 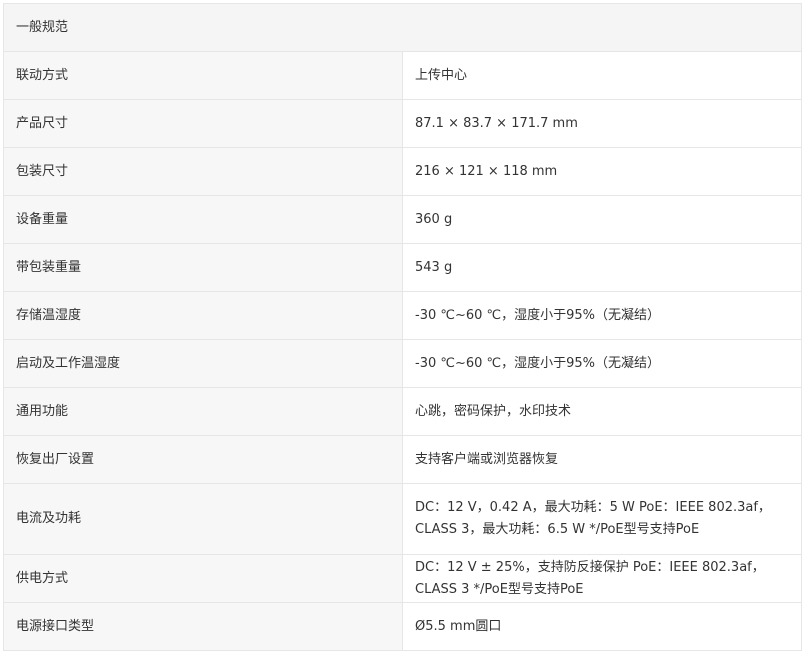 I want to click on row-value: 支持客户端或浏览器恢复, so click(x=602, y=459).